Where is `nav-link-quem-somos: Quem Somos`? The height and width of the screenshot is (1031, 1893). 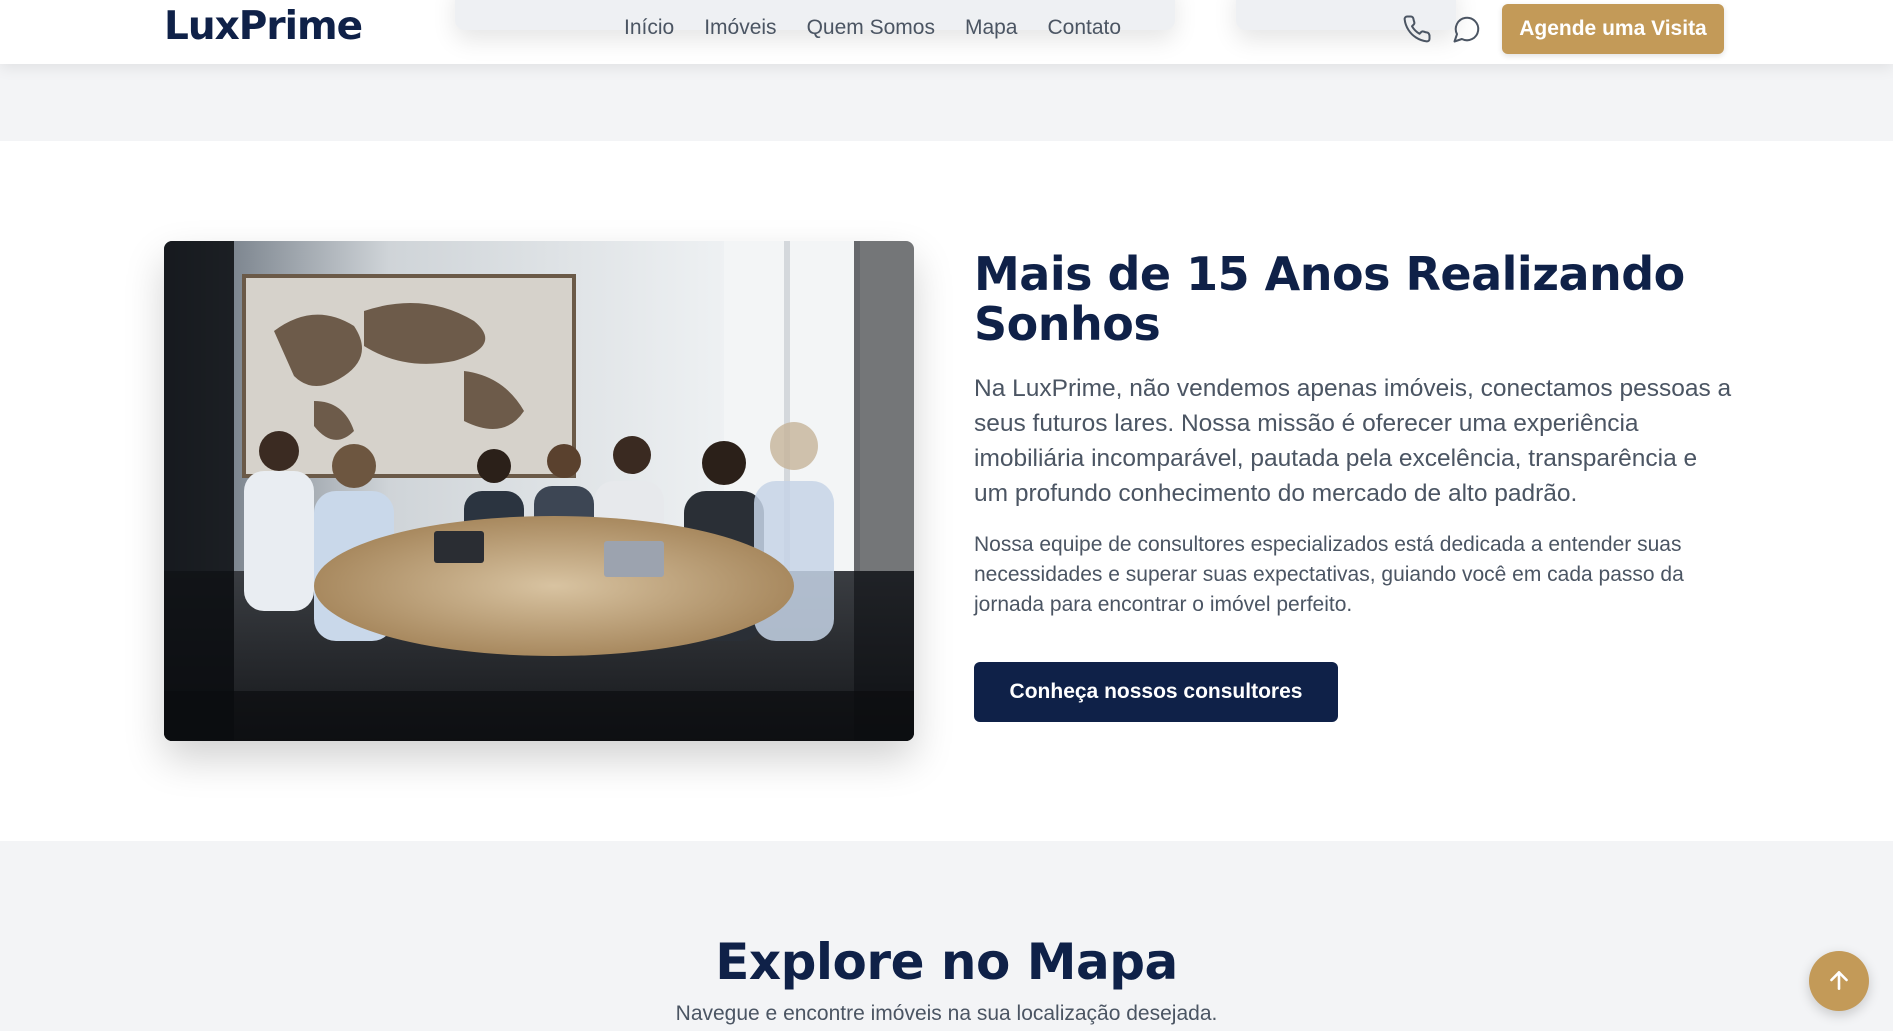
nav-link-quem-somos: Quem Somos is located at coordinates (871, 28).